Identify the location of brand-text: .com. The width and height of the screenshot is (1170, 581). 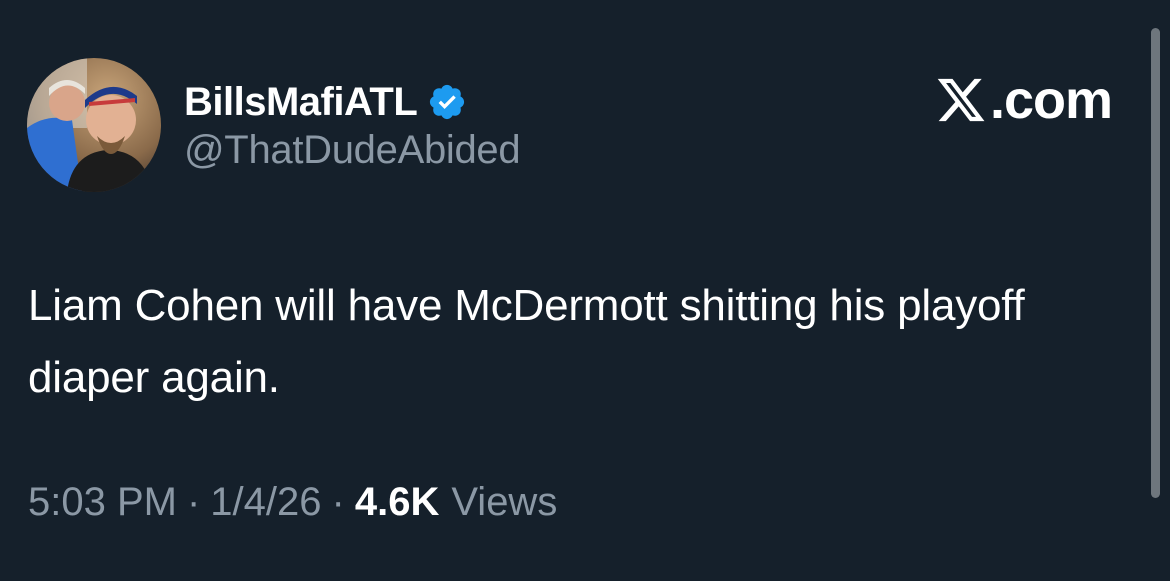
(1051, 100).